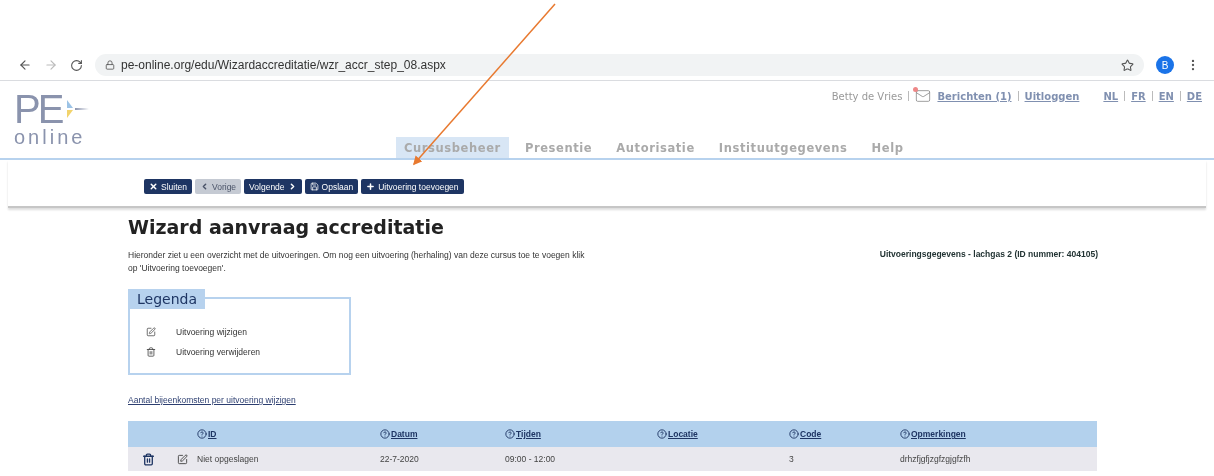  Describe the element at coordinates (204, 186) in the screenshot. I see `chevron-left-icon` at that location.